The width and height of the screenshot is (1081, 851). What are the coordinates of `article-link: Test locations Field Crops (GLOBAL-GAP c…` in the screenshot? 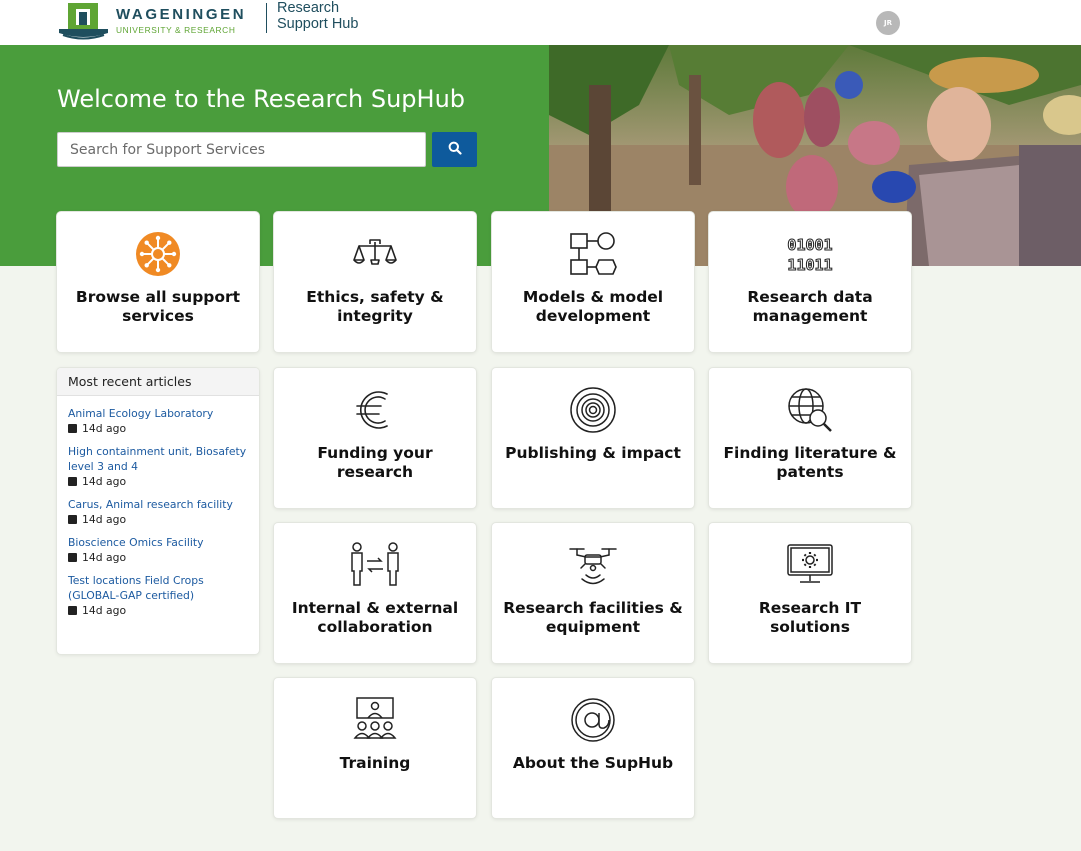 It's located at (158, 588).